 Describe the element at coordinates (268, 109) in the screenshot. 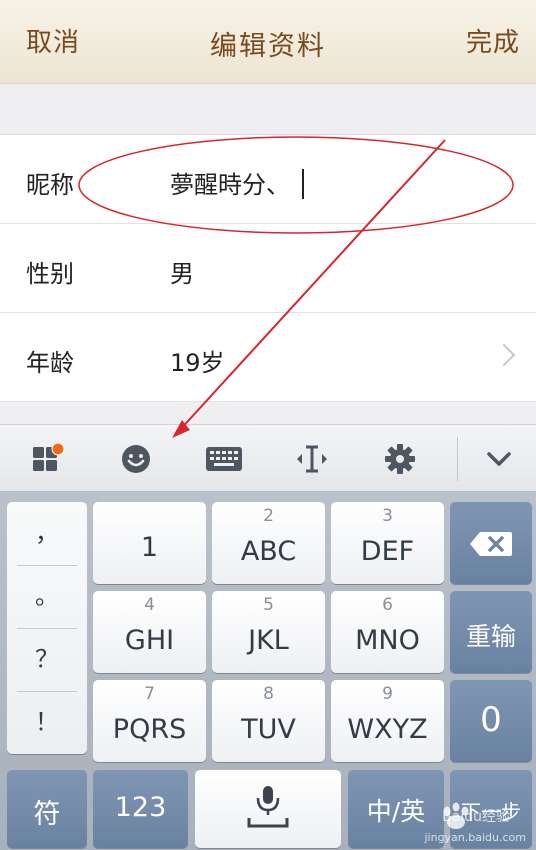

I see `section-gap` at that location.